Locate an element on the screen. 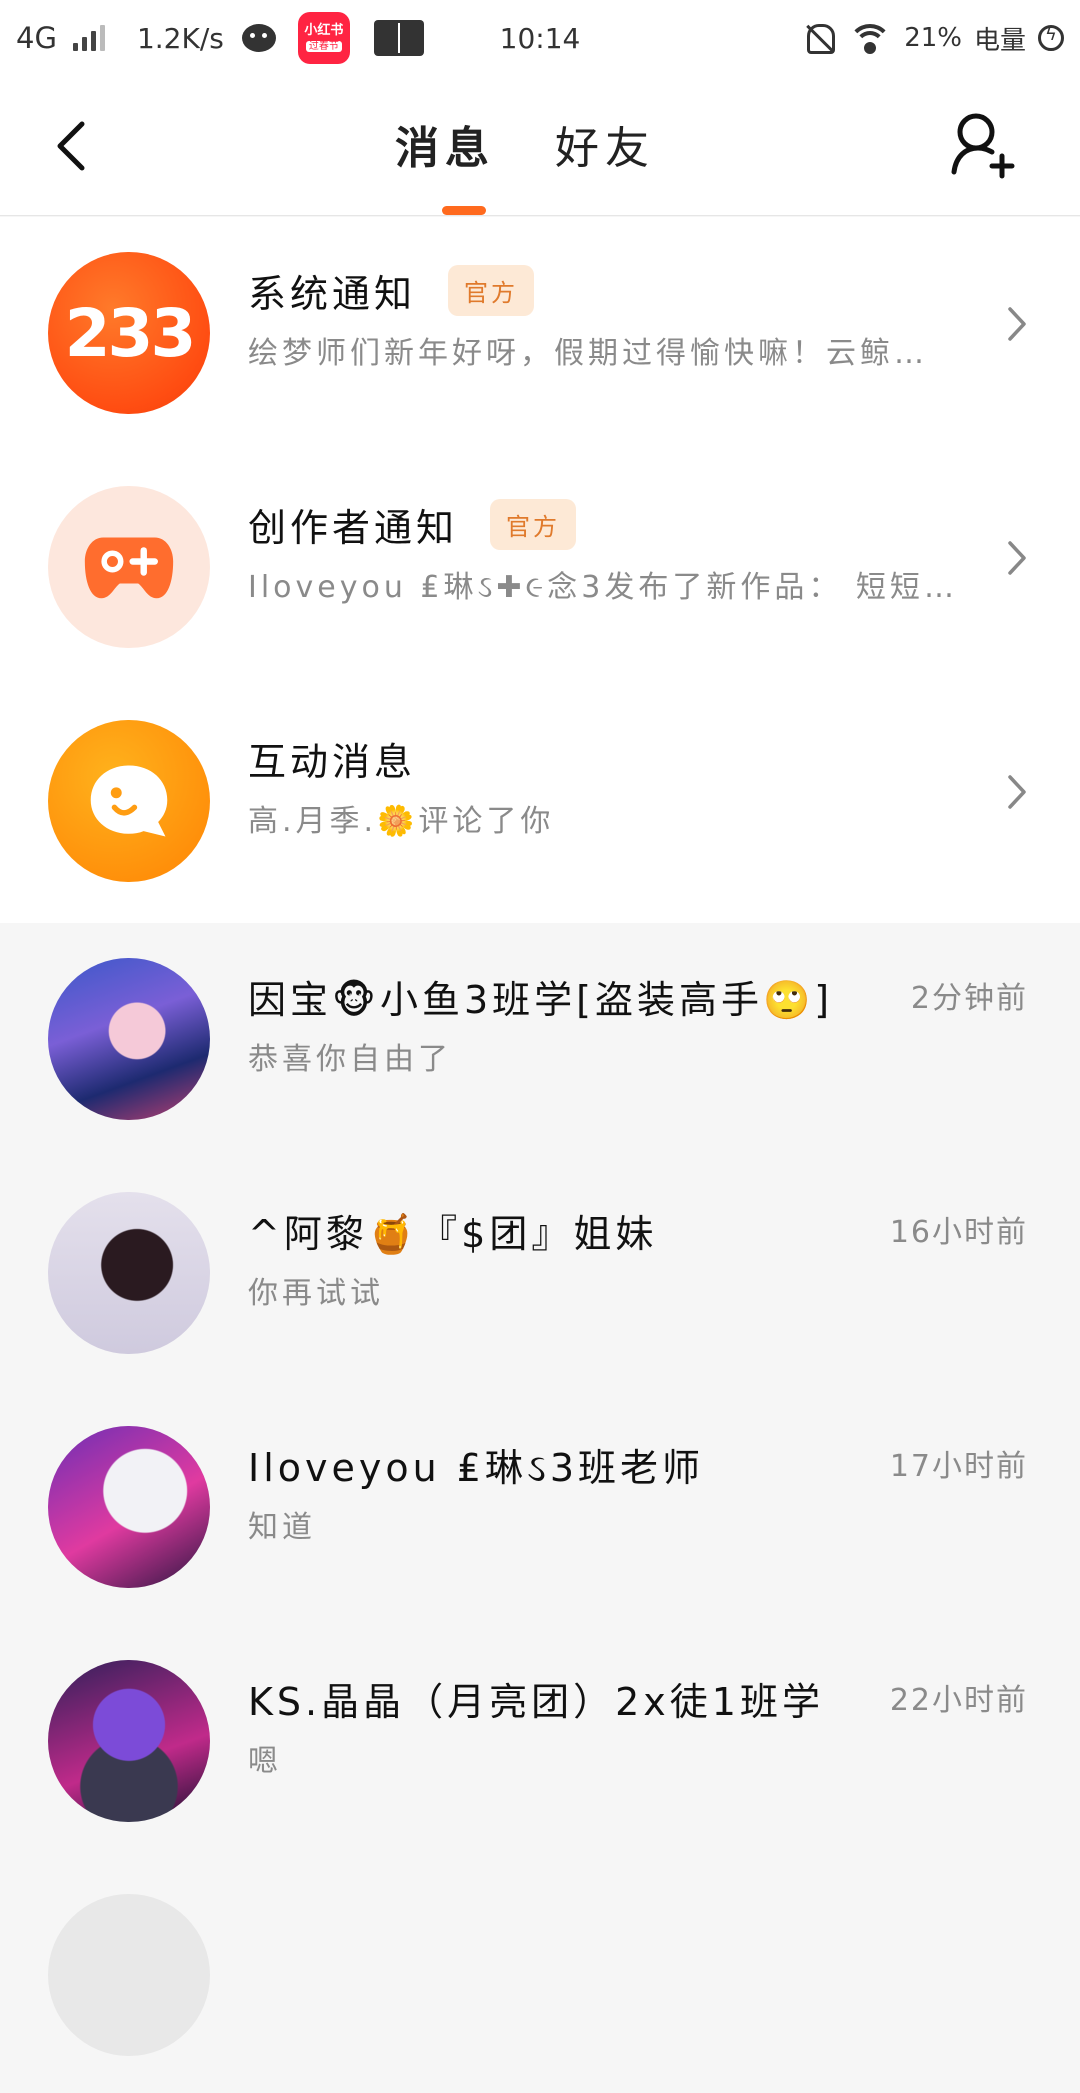 The image size is (1080, 2093). tab-bar: 消息 好友 is located at coordinates (540, 147).